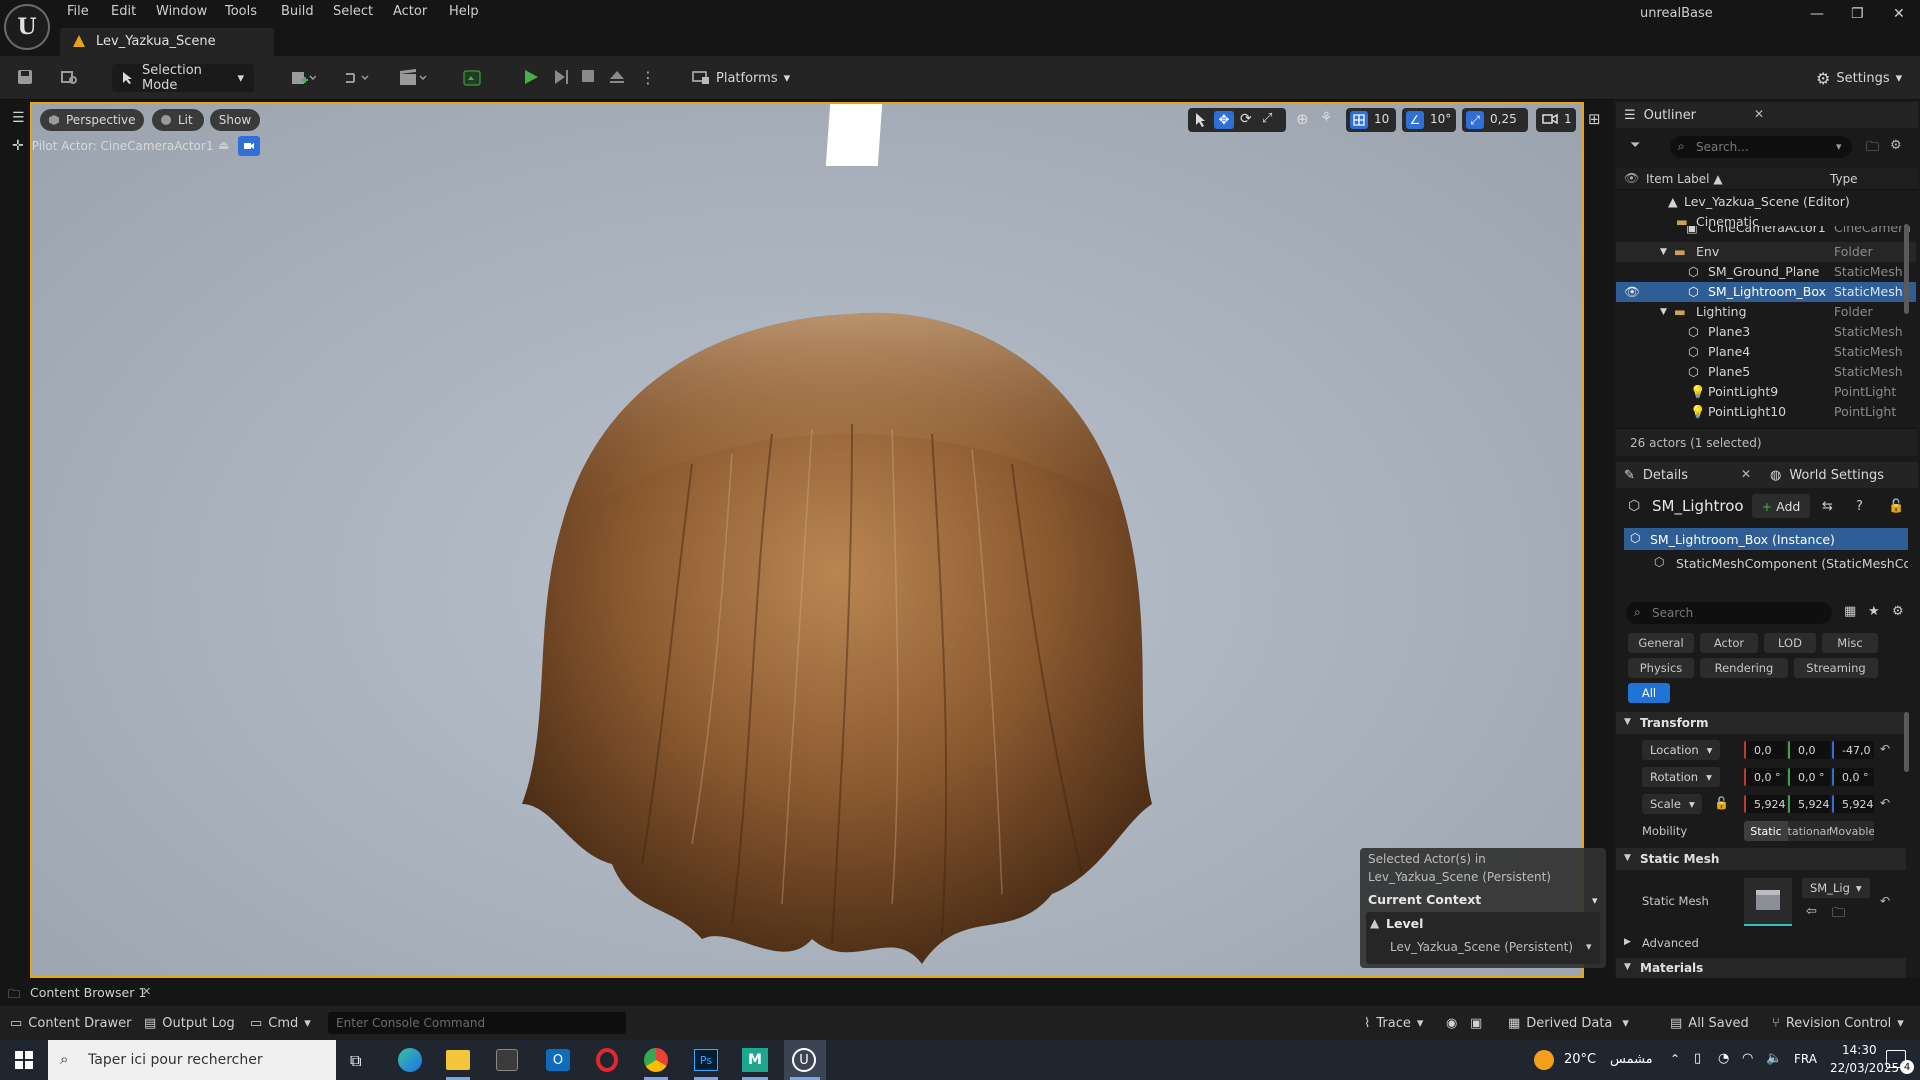 The image size is (1920, 1080). What do you see at coordinates (1906, 269) in the screenshot?
I see `outliner-scrollbar` at bounding box center [1906, 269].